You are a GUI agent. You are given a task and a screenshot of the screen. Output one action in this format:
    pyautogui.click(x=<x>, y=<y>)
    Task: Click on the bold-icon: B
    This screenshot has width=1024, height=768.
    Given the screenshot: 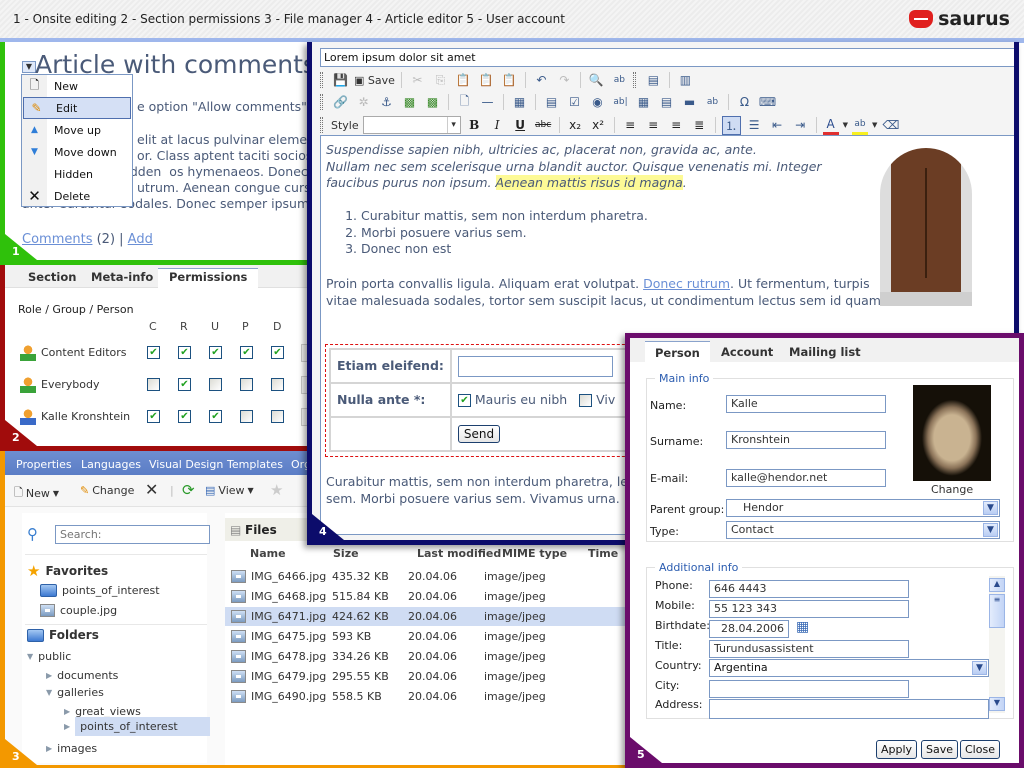 What is the action you would take?
    pyautogui.click(x=474, y=125)
    